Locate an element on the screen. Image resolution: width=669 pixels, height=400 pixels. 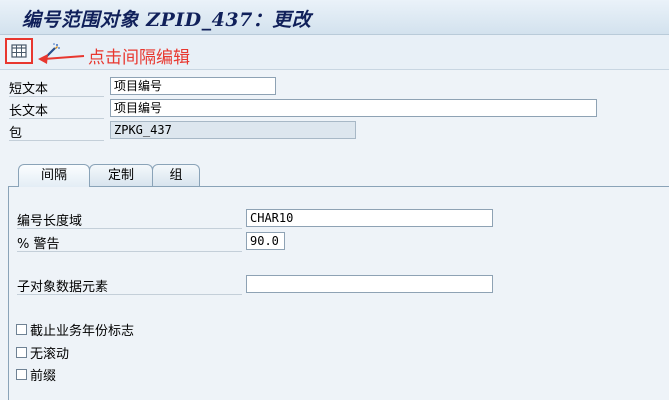
fiscal-year-checkbox is located at coordinates (21, 329).